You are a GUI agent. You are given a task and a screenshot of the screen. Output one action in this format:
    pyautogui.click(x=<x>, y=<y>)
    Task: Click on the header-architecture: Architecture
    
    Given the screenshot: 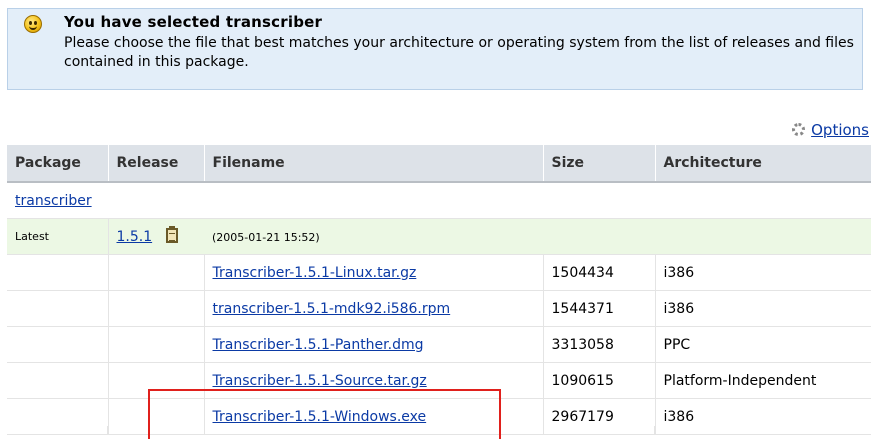 What is the action you would take?
    pyautogui.click(x=762, y=164)
    